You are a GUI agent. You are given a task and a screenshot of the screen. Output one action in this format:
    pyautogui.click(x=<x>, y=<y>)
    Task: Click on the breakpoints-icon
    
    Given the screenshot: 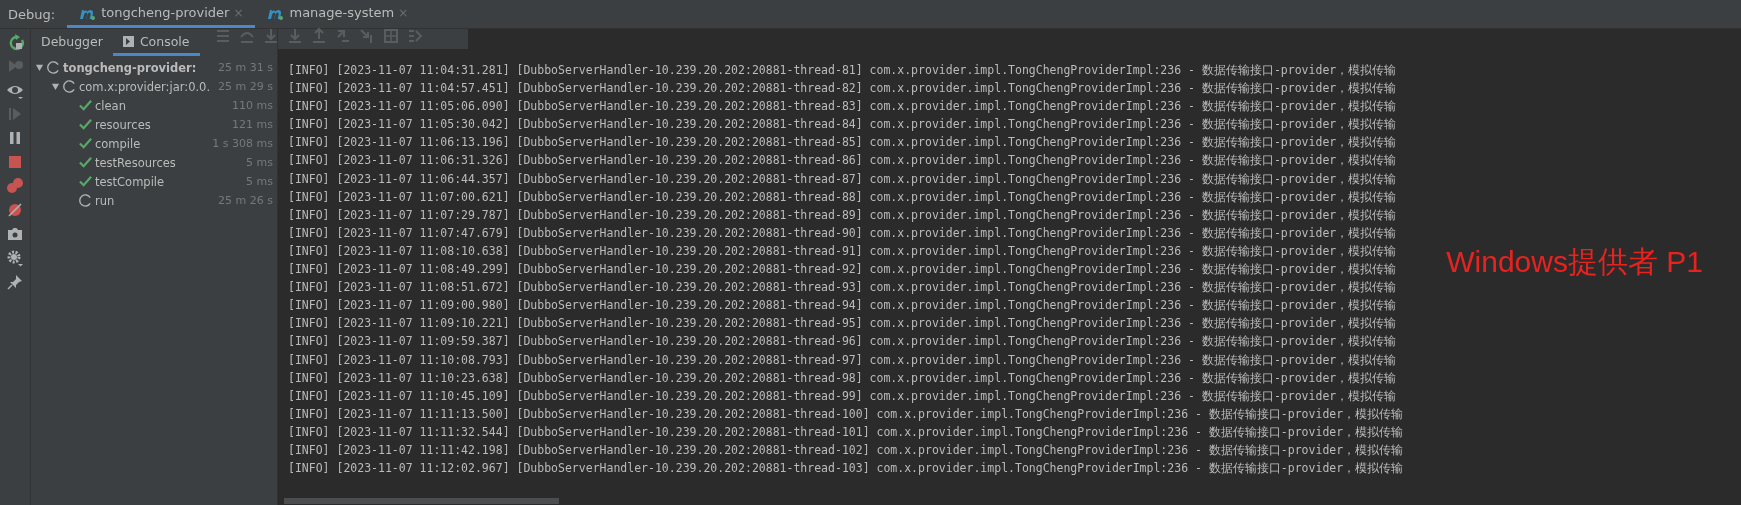 What is the action you would take?
    pyautogui.click(x=15, y=186)
    